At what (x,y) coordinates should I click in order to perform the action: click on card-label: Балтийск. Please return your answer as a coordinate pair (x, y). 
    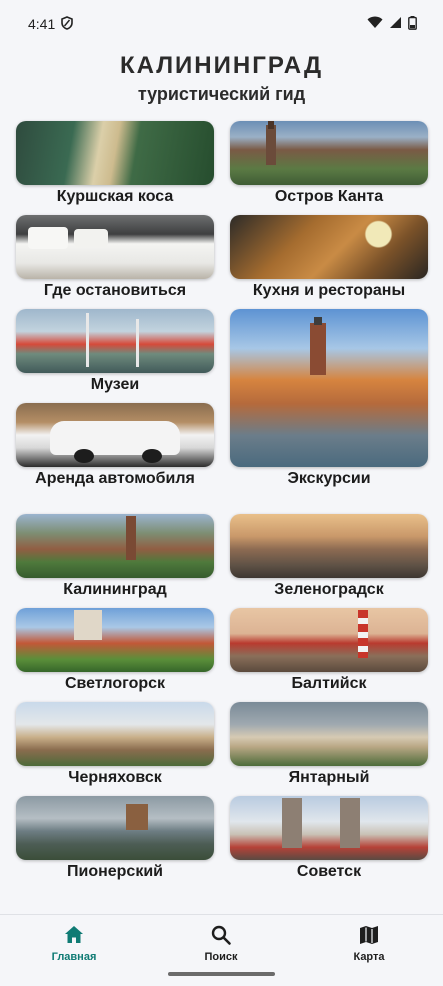
    Looking at the image, I should click on (329, 683).